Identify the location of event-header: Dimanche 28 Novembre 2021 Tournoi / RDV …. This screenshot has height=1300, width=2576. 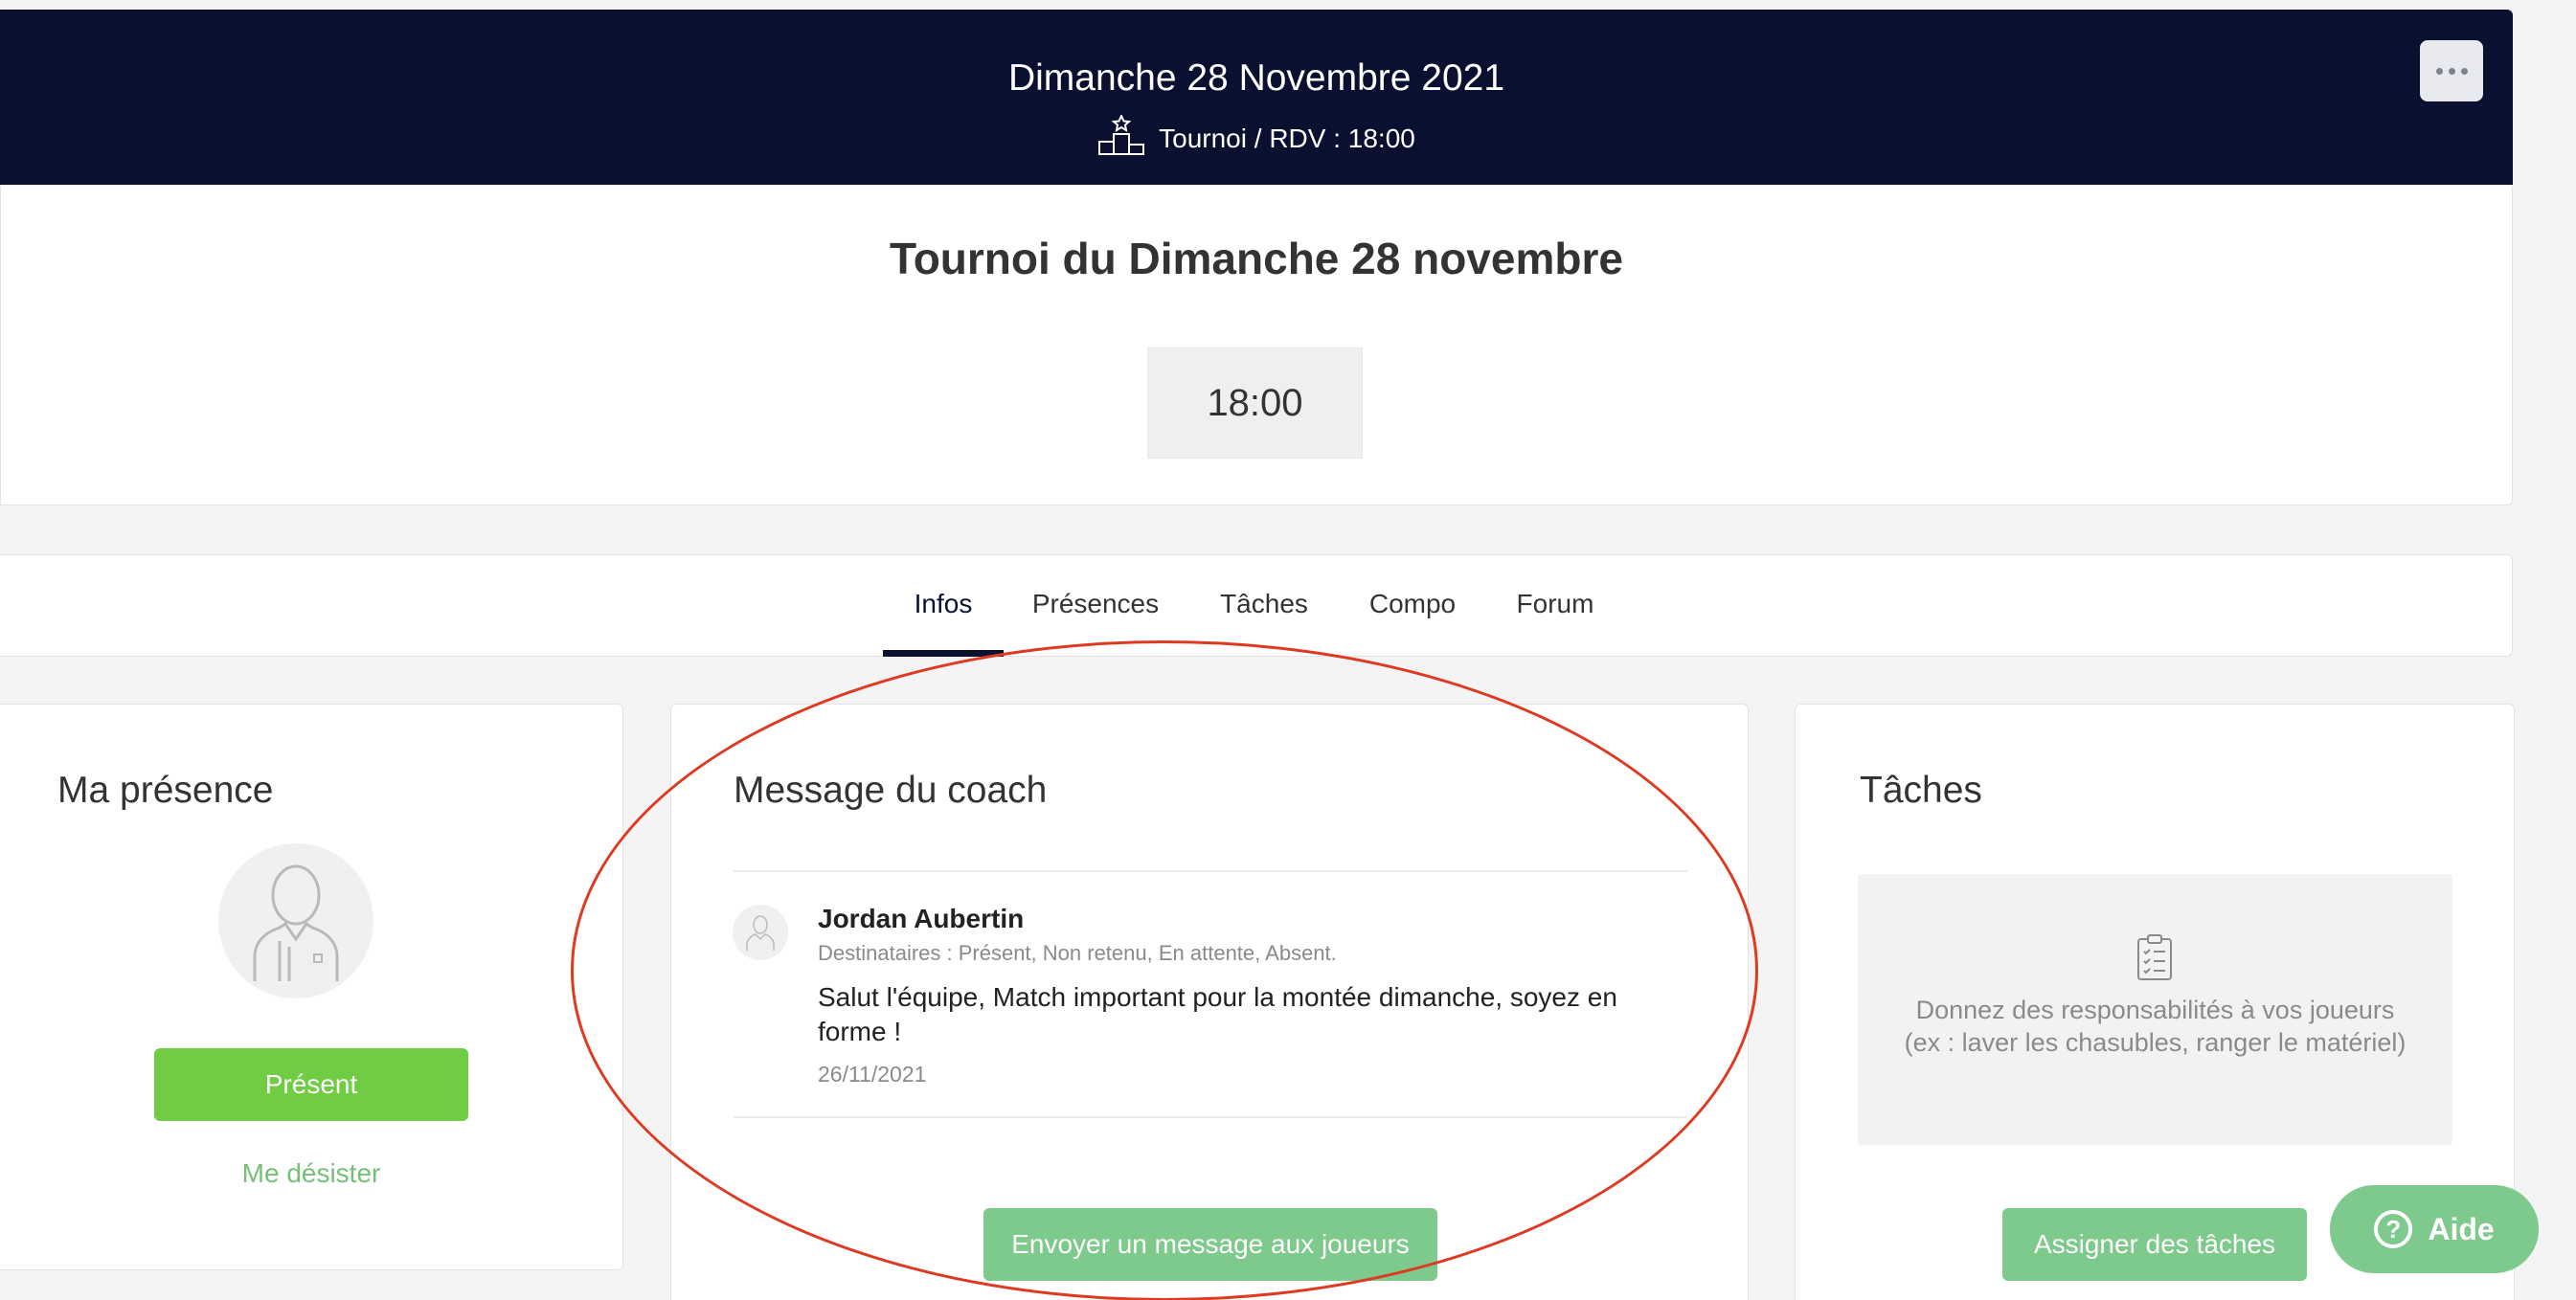
(1256, 98).